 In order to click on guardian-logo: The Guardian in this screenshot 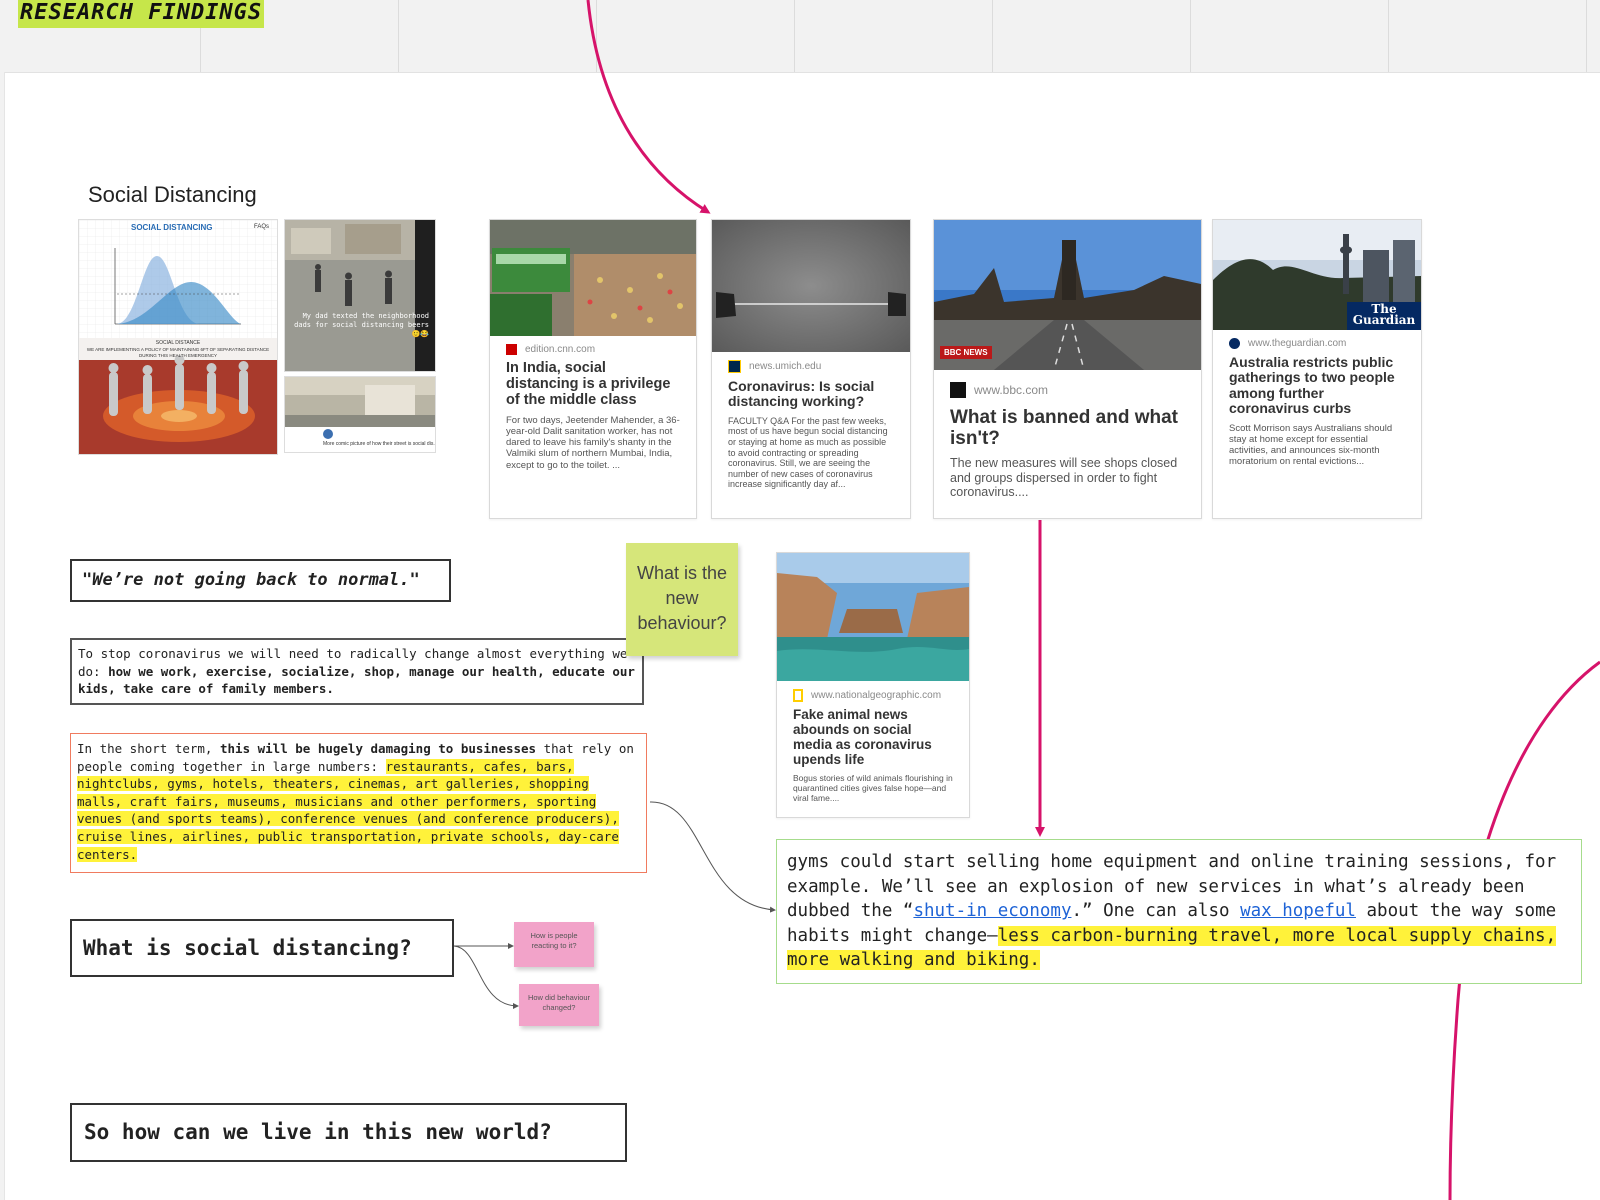, I will do `click(1384, 316)`.